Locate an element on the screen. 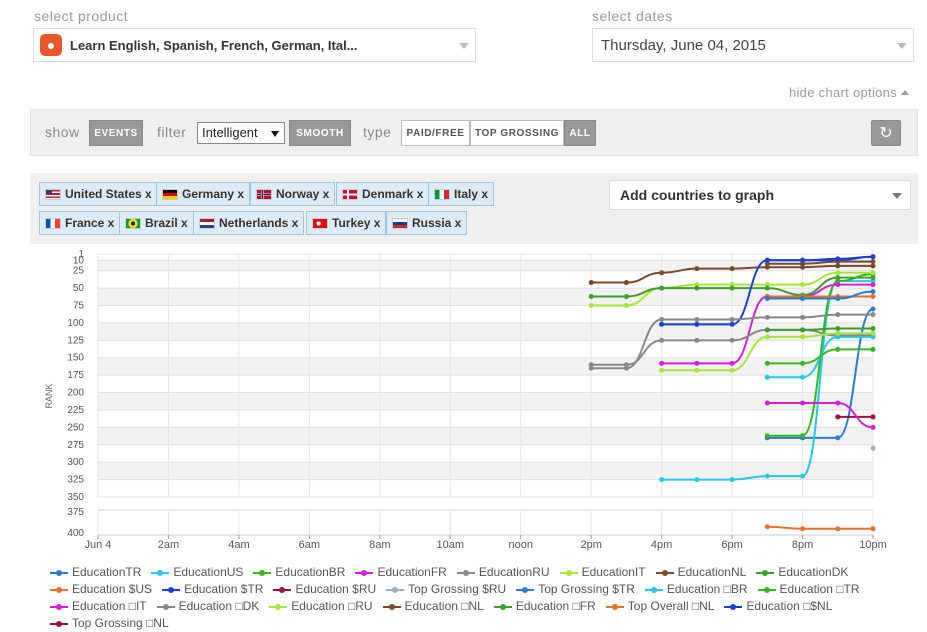 The height and width of the screenshot is (632, 927). legend-item: Education $US is located at coordinates (101, 589).